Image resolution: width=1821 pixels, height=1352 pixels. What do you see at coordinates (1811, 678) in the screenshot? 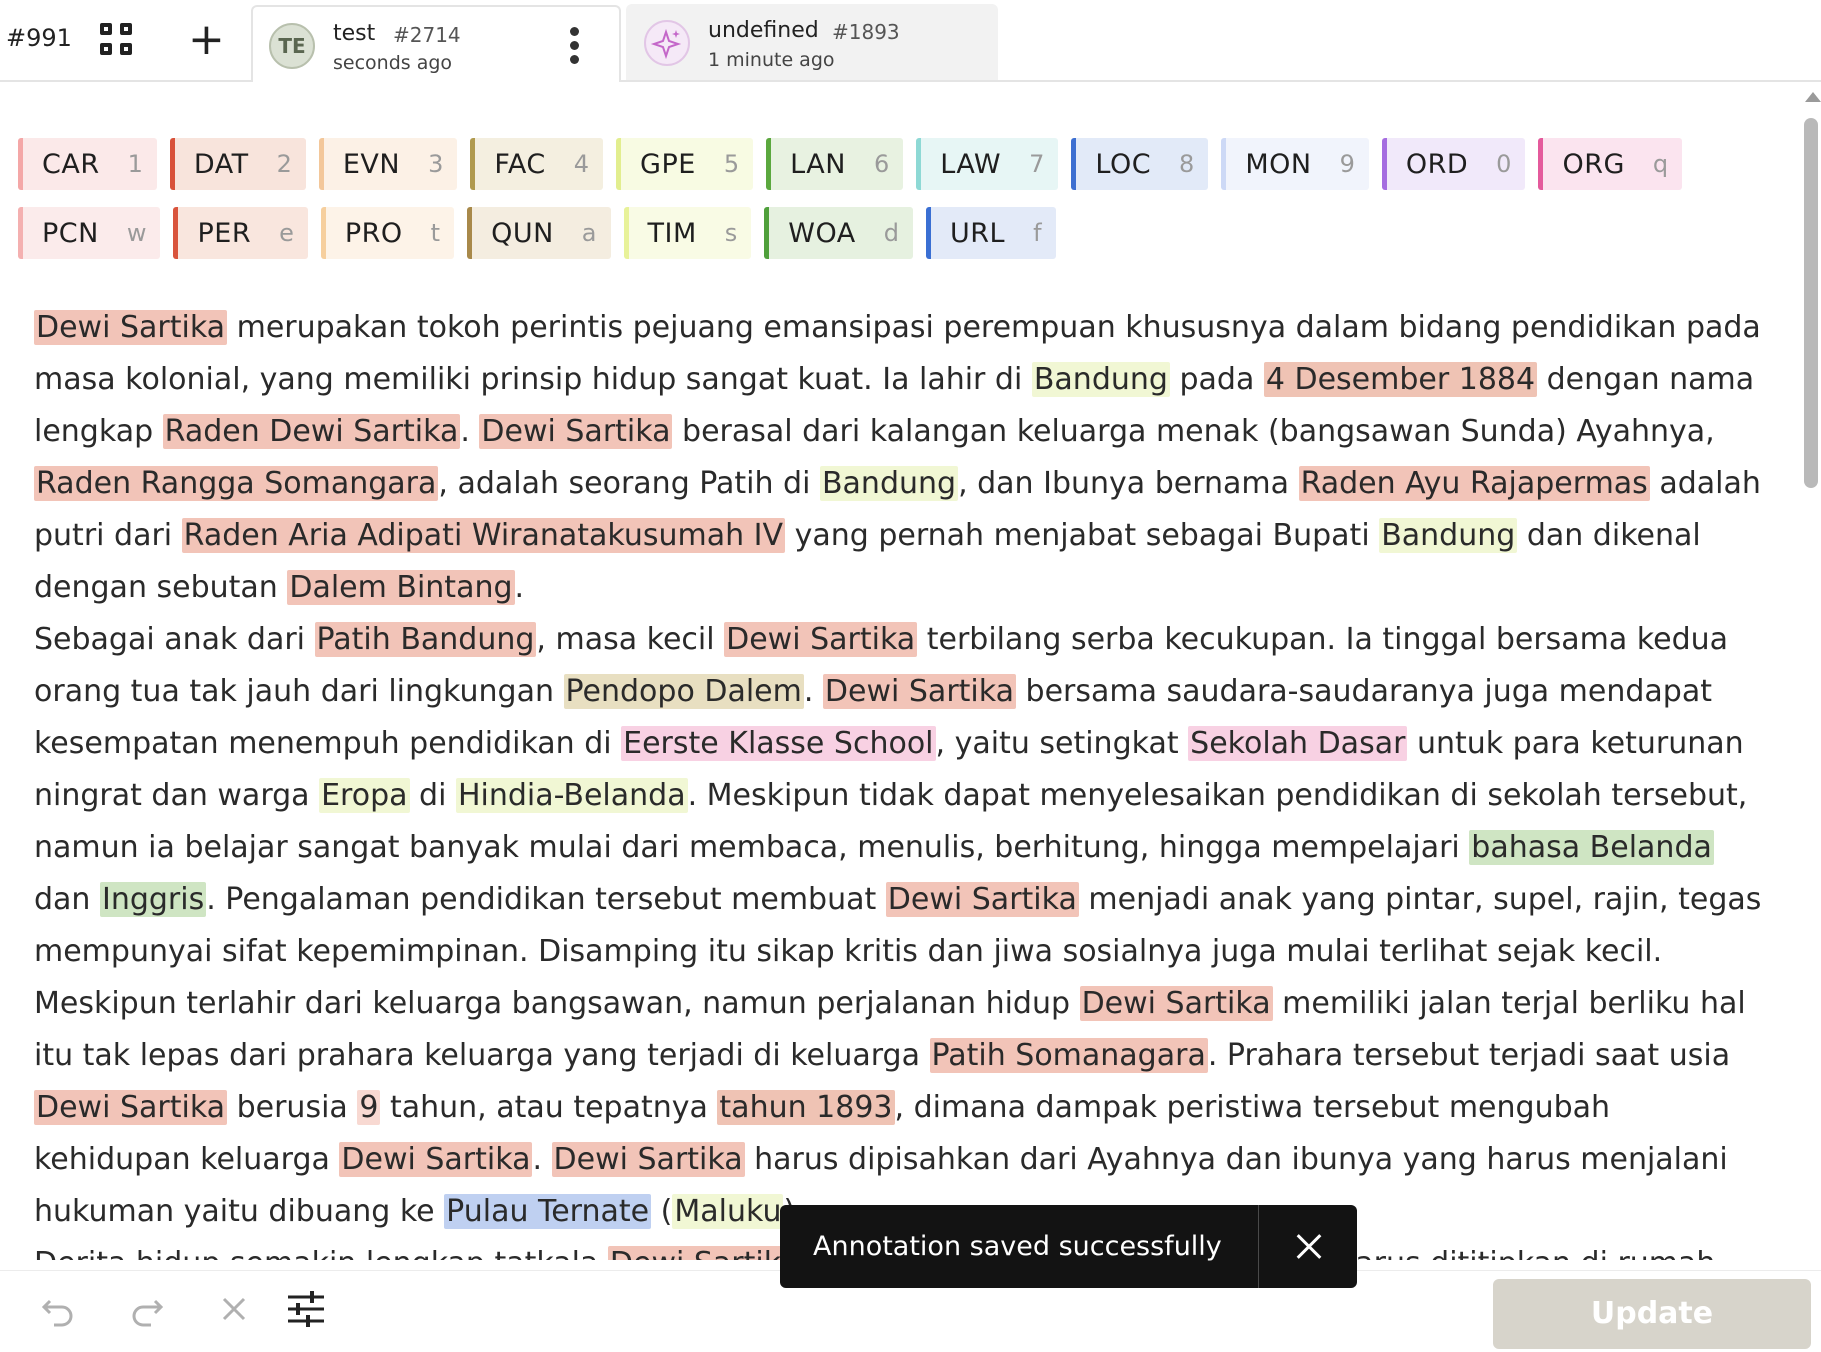
I see `scrollbar` at bounding box center [1811, 678].